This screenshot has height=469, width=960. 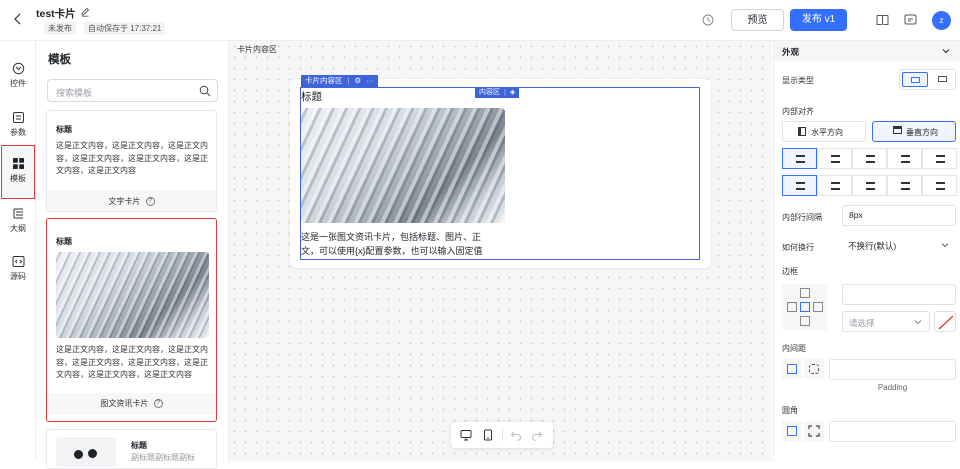 What do you see at coordinates (18, 83) in the screenshot?
I see `nav-label: 控件` at bounding box center [18, 83].